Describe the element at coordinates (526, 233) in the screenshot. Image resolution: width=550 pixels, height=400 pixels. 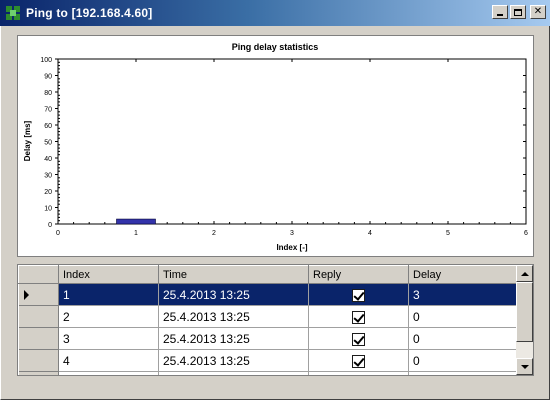
I see `x-tick-label: 6` at that location.